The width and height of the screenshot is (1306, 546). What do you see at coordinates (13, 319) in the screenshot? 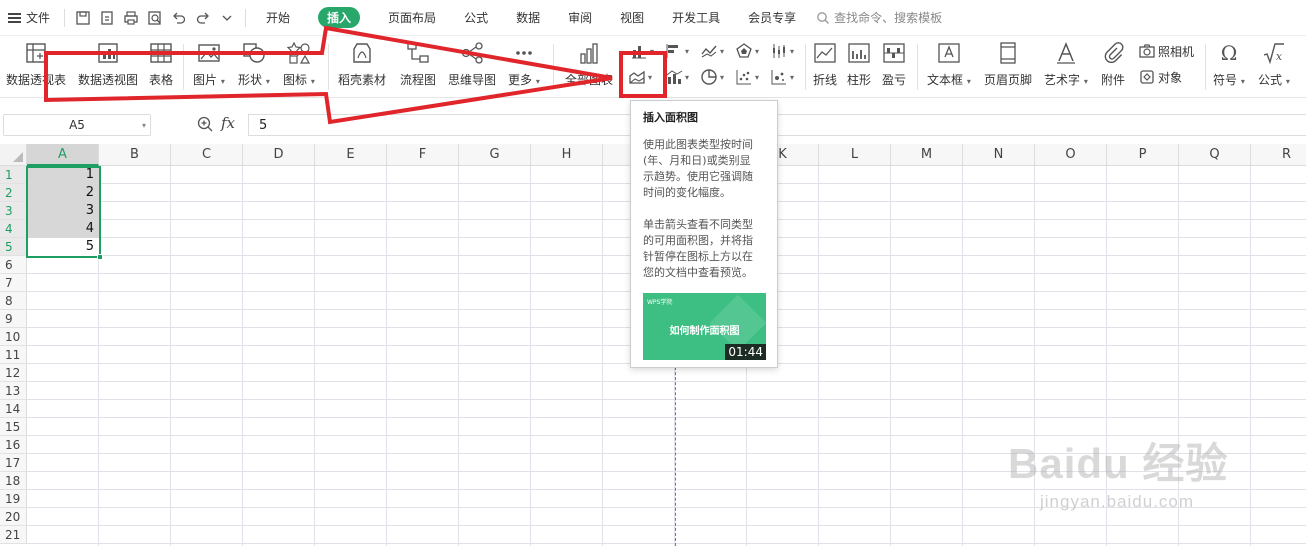
I see `row-header: 9` at bounding box center [13, 319].